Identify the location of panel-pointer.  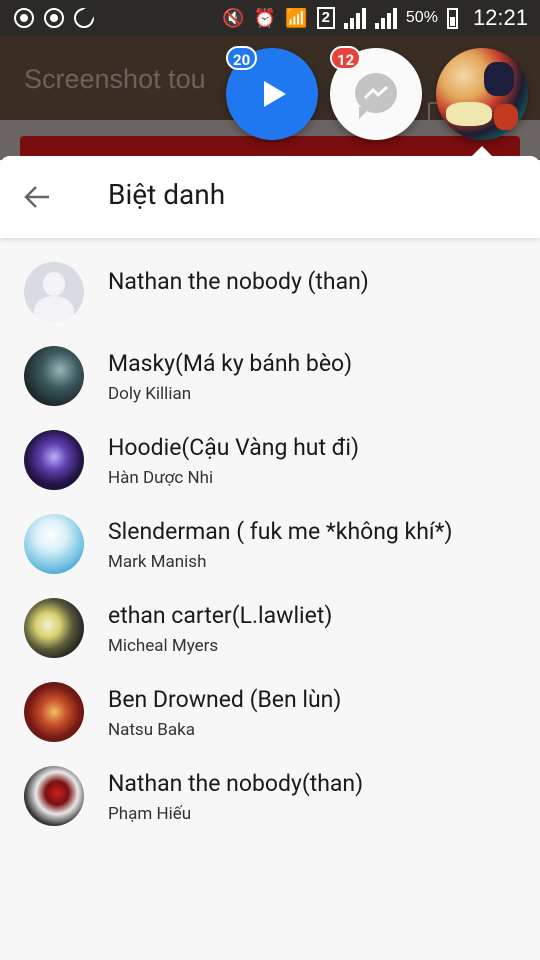
(482, 151).